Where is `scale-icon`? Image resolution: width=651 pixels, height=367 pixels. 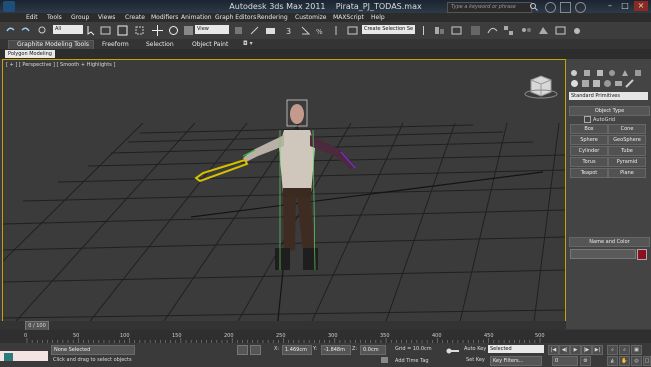
scale-icon is located at coordinates (188, 30).